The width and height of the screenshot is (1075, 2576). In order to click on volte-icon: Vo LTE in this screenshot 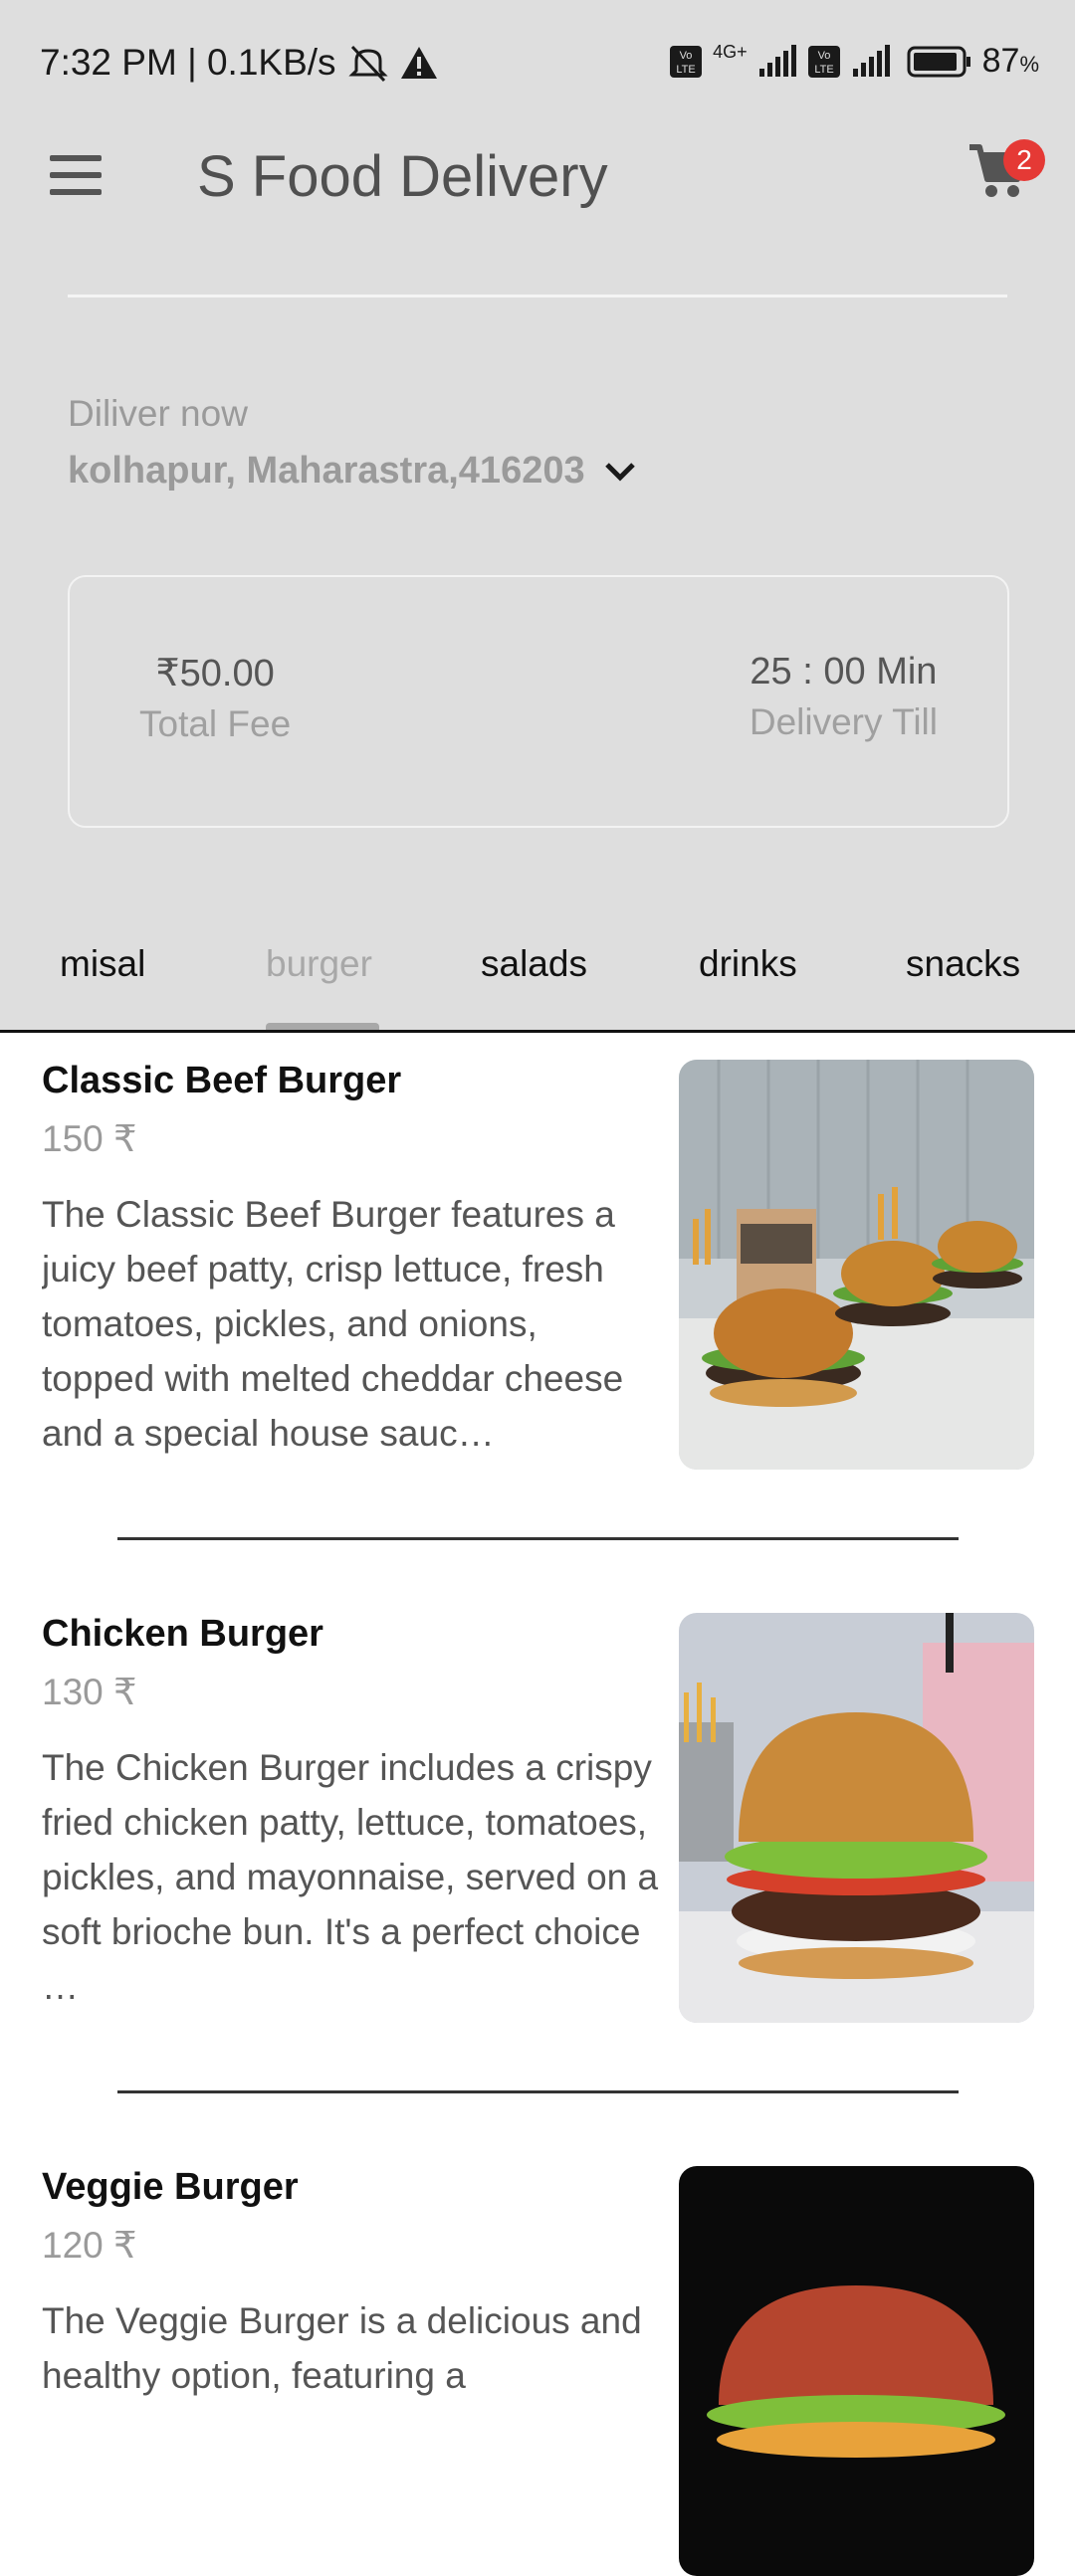, I will do `click(687, 61)`.